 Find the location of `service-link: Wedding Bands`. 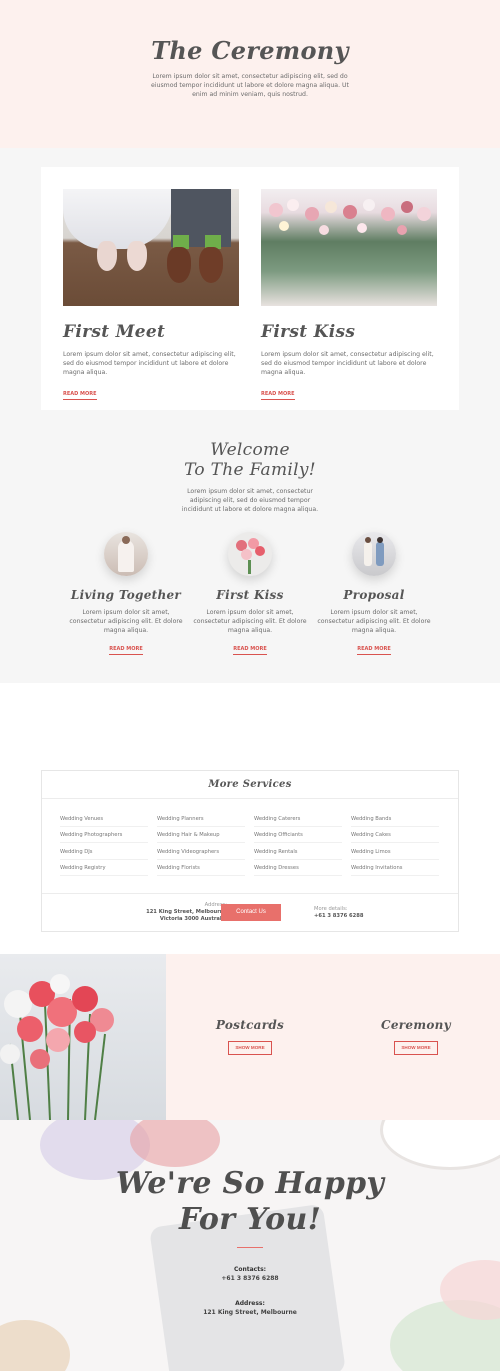

service-link: Wedding Bands is located at coordinates (395, 821).